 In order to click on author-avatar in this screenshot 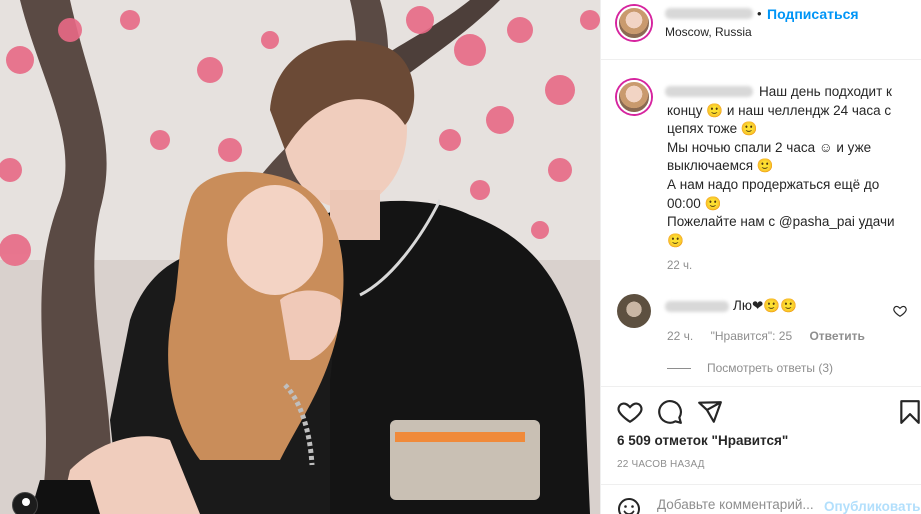, I will do `click(634, 23)`.